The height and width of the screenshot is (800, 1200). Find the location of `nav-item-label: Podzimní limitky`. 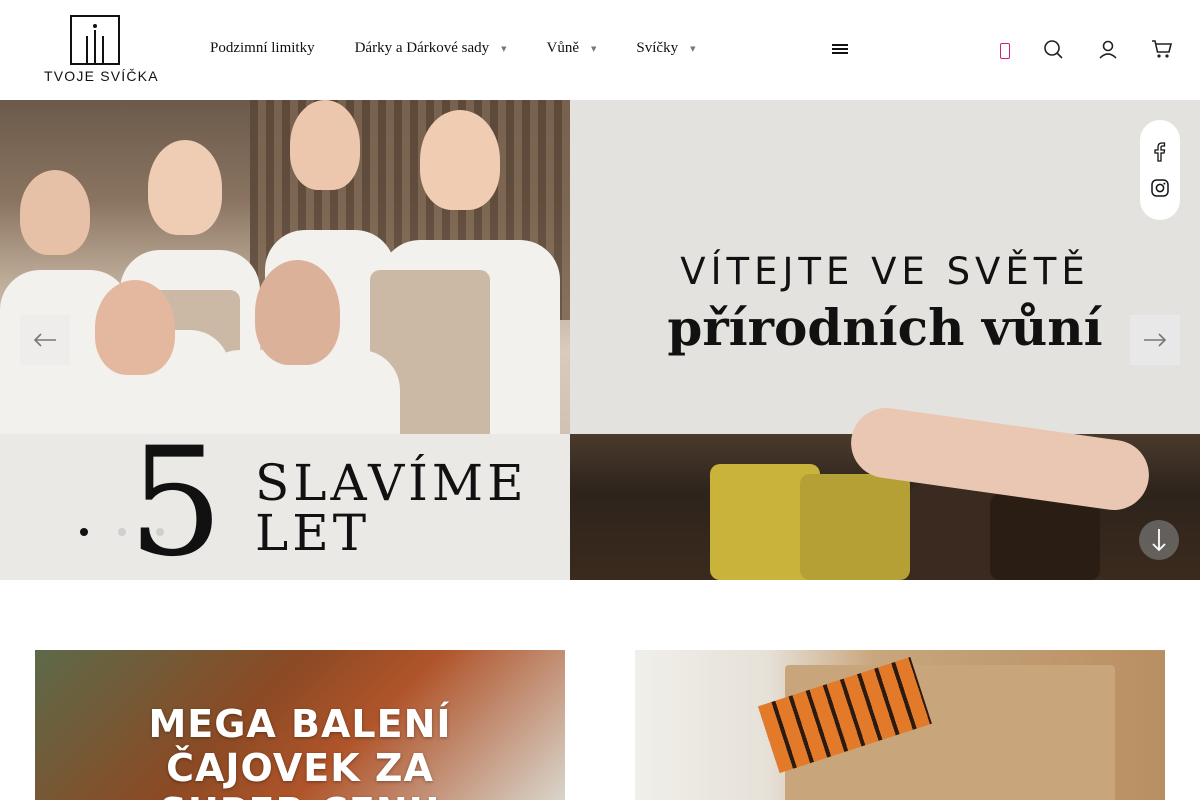

nav-item-label: Podzimní limitky is located at coordinates (262, 48).